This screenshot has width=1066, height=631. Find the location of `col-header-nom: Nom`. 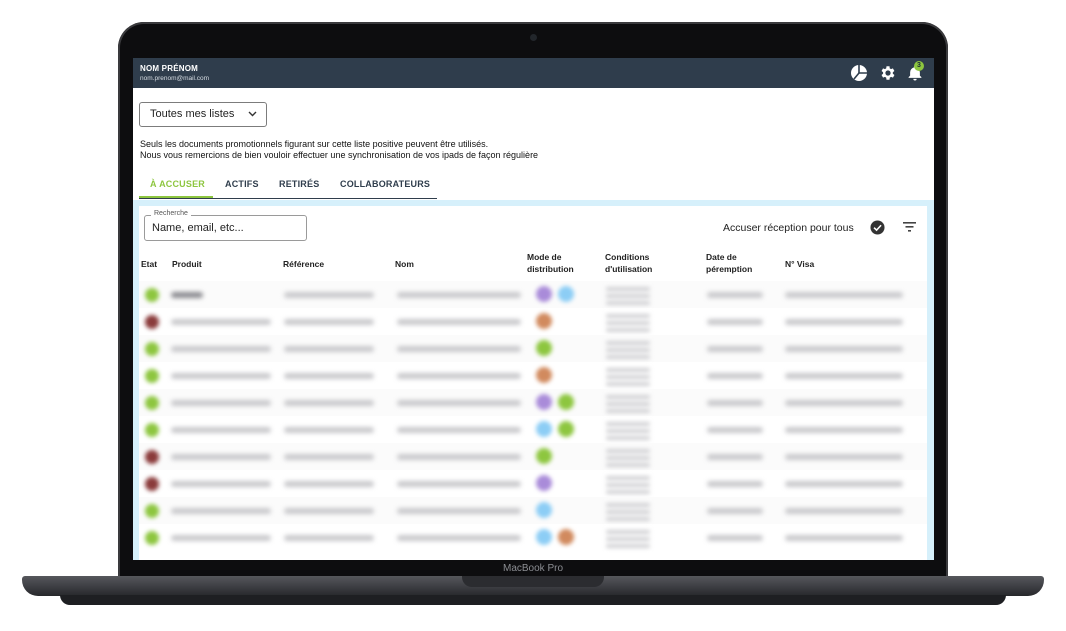

col-header-nom: Nom is located at coordinates (404, 264).